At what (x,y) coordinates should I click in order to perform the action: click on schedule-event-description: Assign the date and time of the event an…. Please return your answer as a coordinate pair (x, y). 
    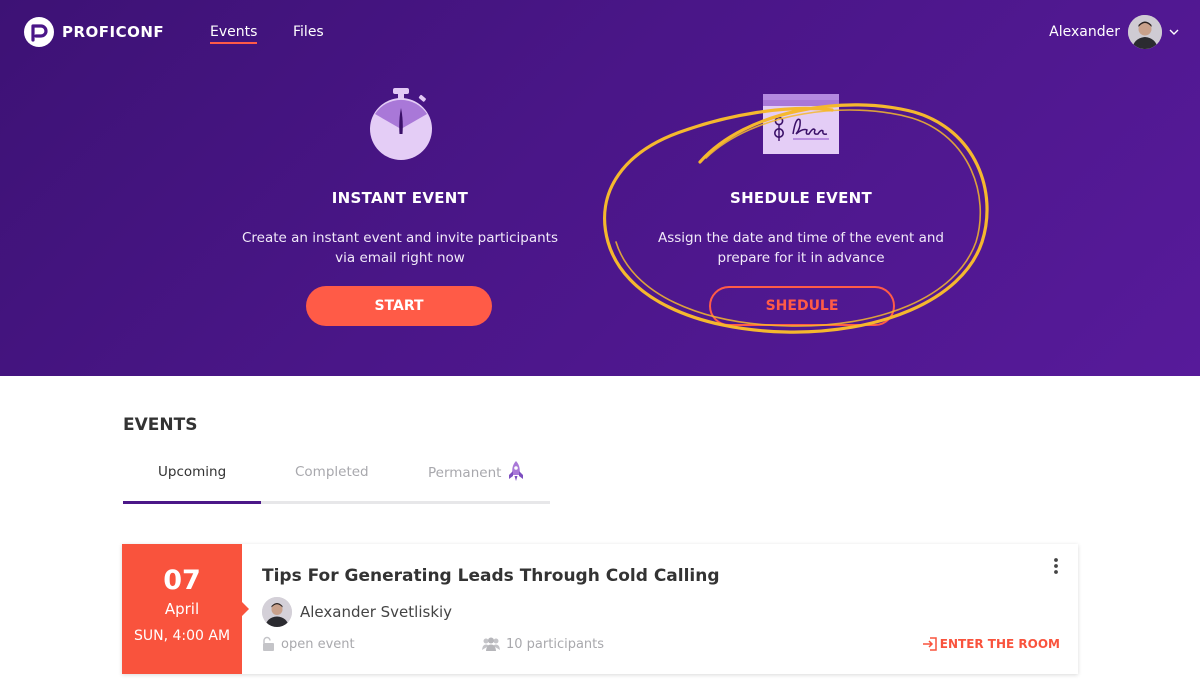
    Looking at the image, I should click on (801, 248).